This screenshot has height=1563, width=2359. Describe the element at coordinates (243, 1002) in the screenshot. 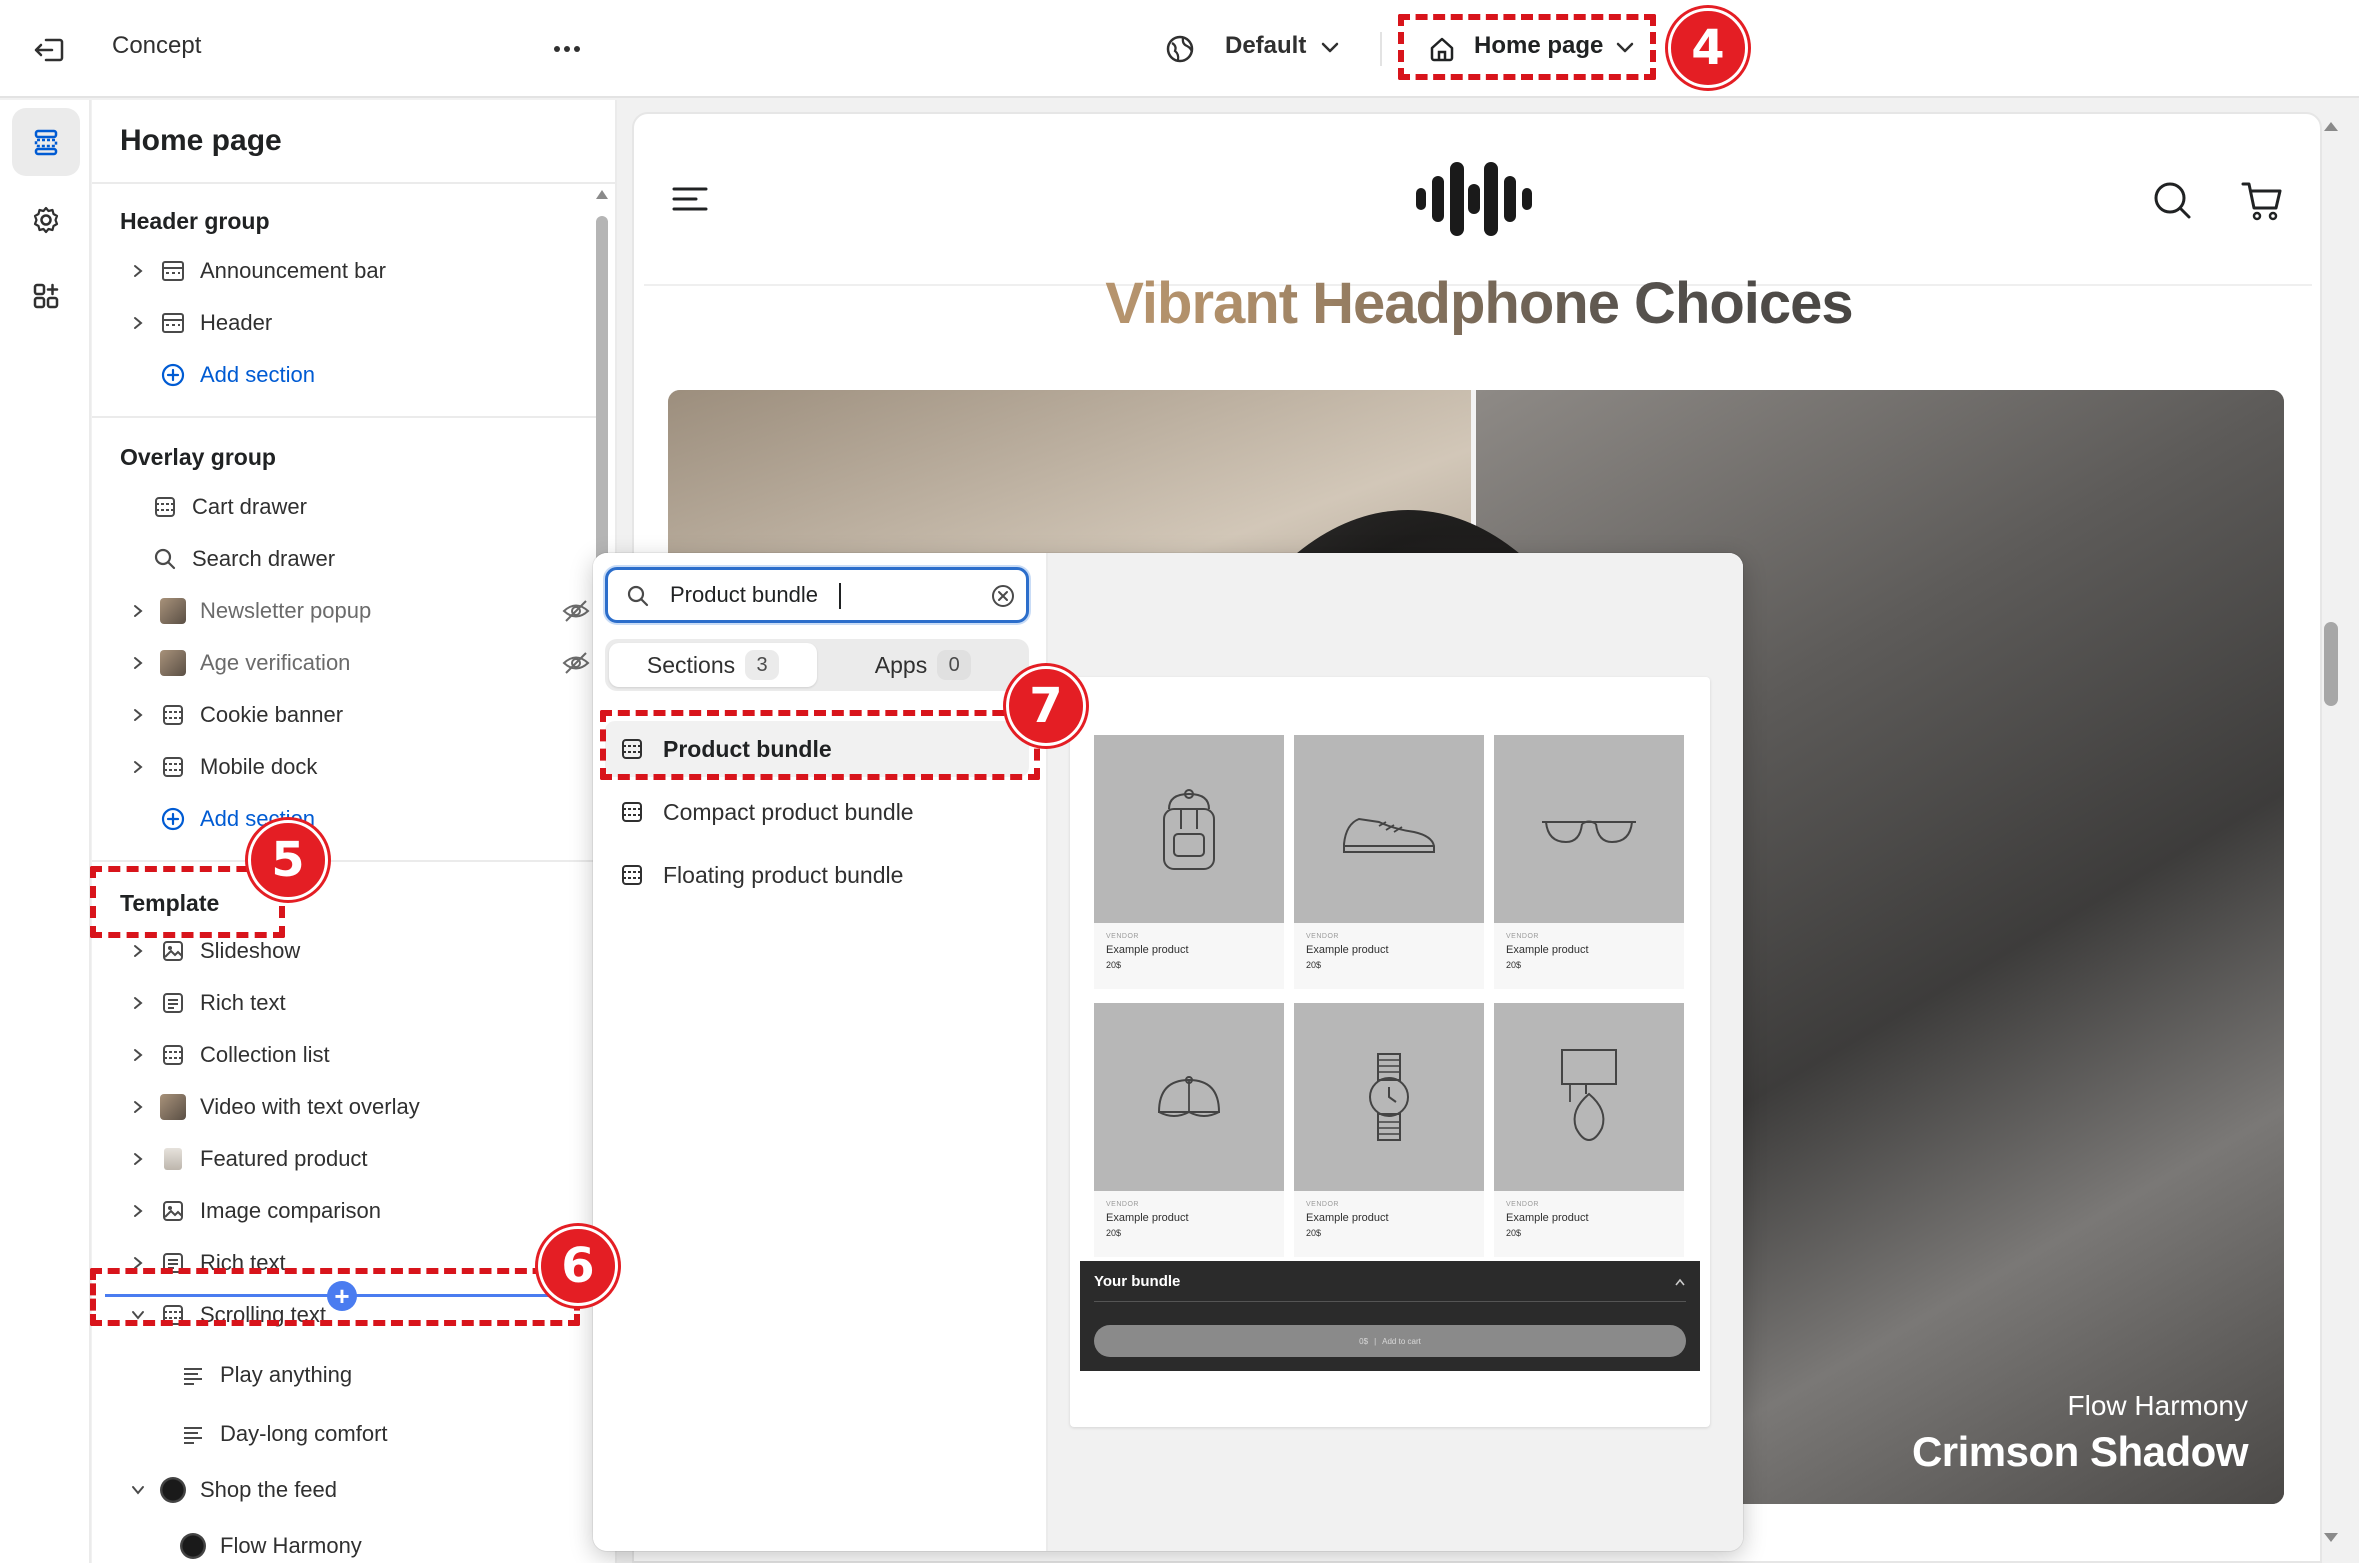

I see `section-label: Rich text` at that location.